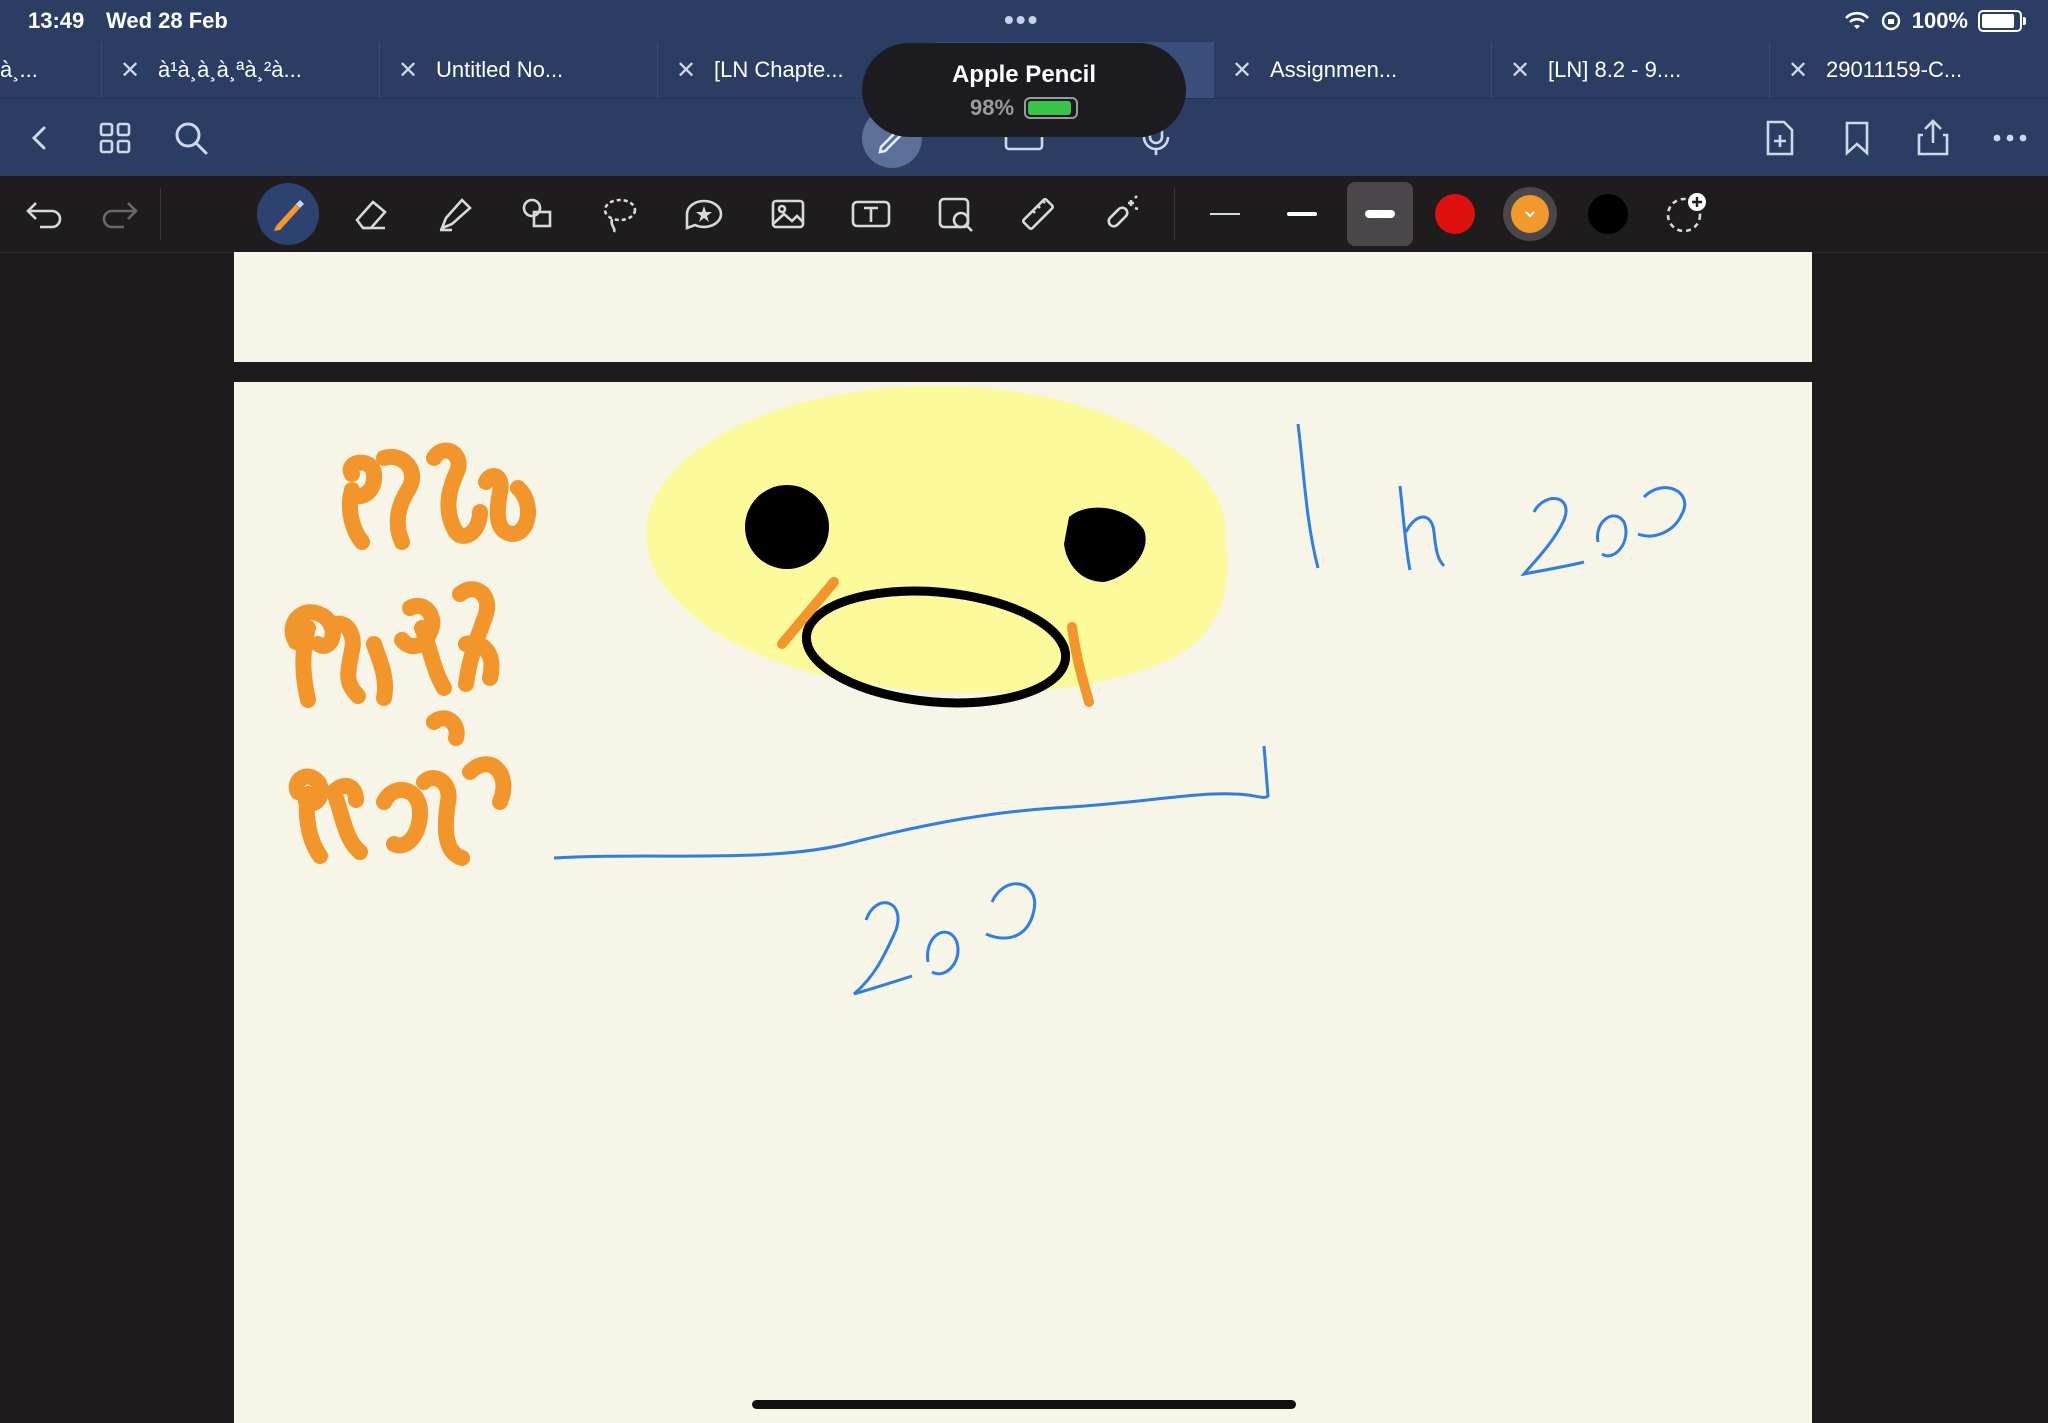 Image resolution: width=2048 pixels, height=1423 pixels. I want to click on more-icon, so click(2010, 138).